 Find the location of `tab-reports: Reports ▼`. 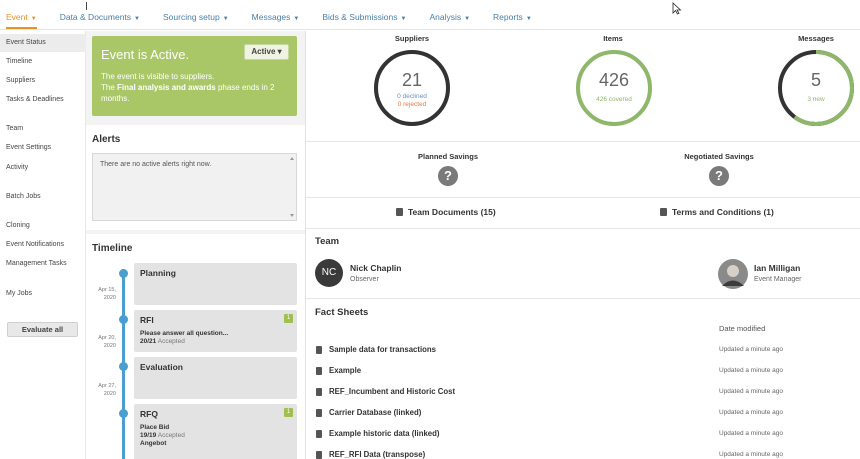

tab-reports: Reports ▼ is located at coordinates (512, 20).